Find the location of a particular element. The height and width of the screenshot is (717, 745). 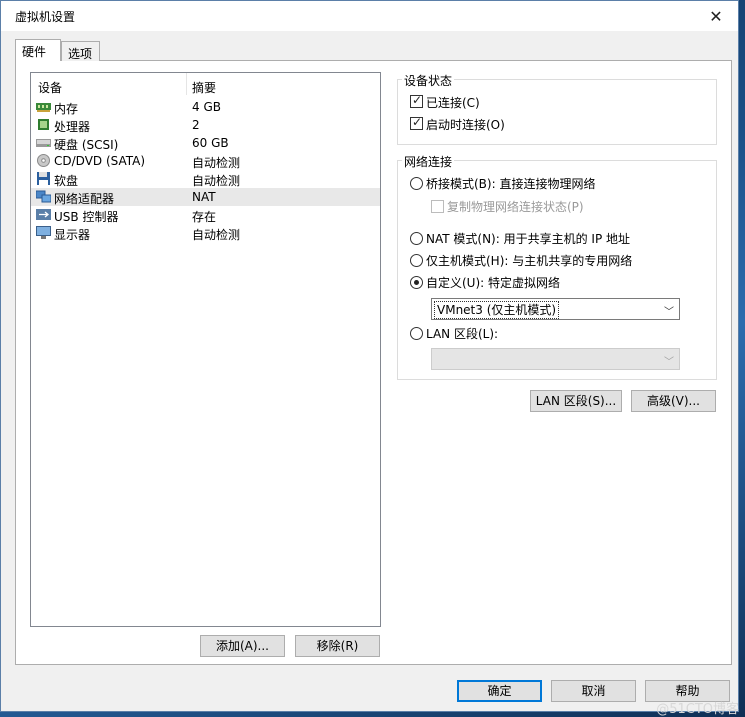

device-row-hard-disk: 硬盘 (SCSI) 60 GB is located at coordinates (205, 143).